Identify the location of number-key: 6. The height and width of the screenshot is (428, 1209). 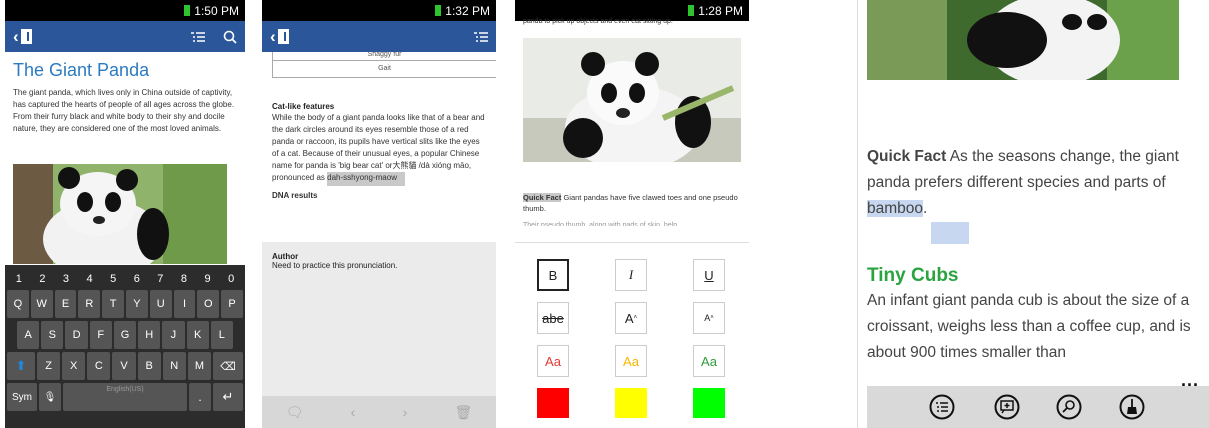
(137, 279).